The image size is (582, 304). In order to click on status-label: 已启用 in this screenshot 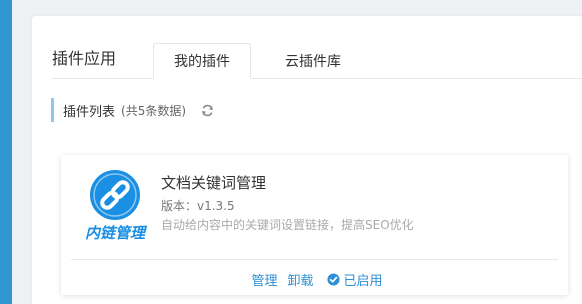, I will do `click(363, 281)`.